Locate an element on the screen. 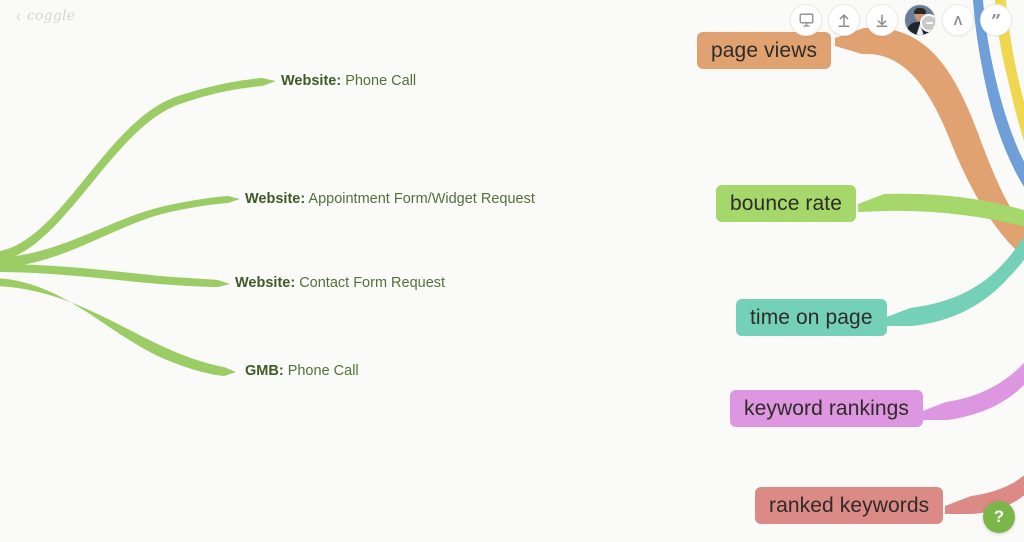  download-button is located at coordinates (882, 20).